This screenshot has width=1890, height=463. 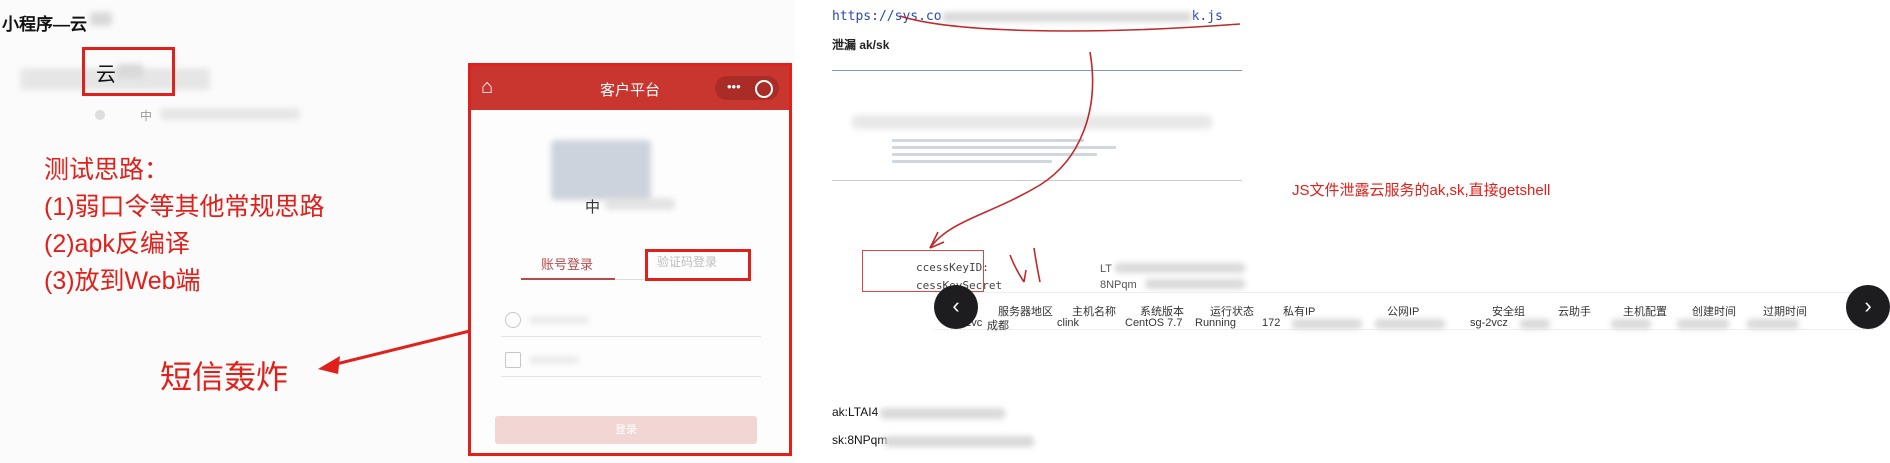 What do you see at coordinates (971, 323) in the screenshot?
I see `instance-id: i-2vc` at bounding box center [971, 323].